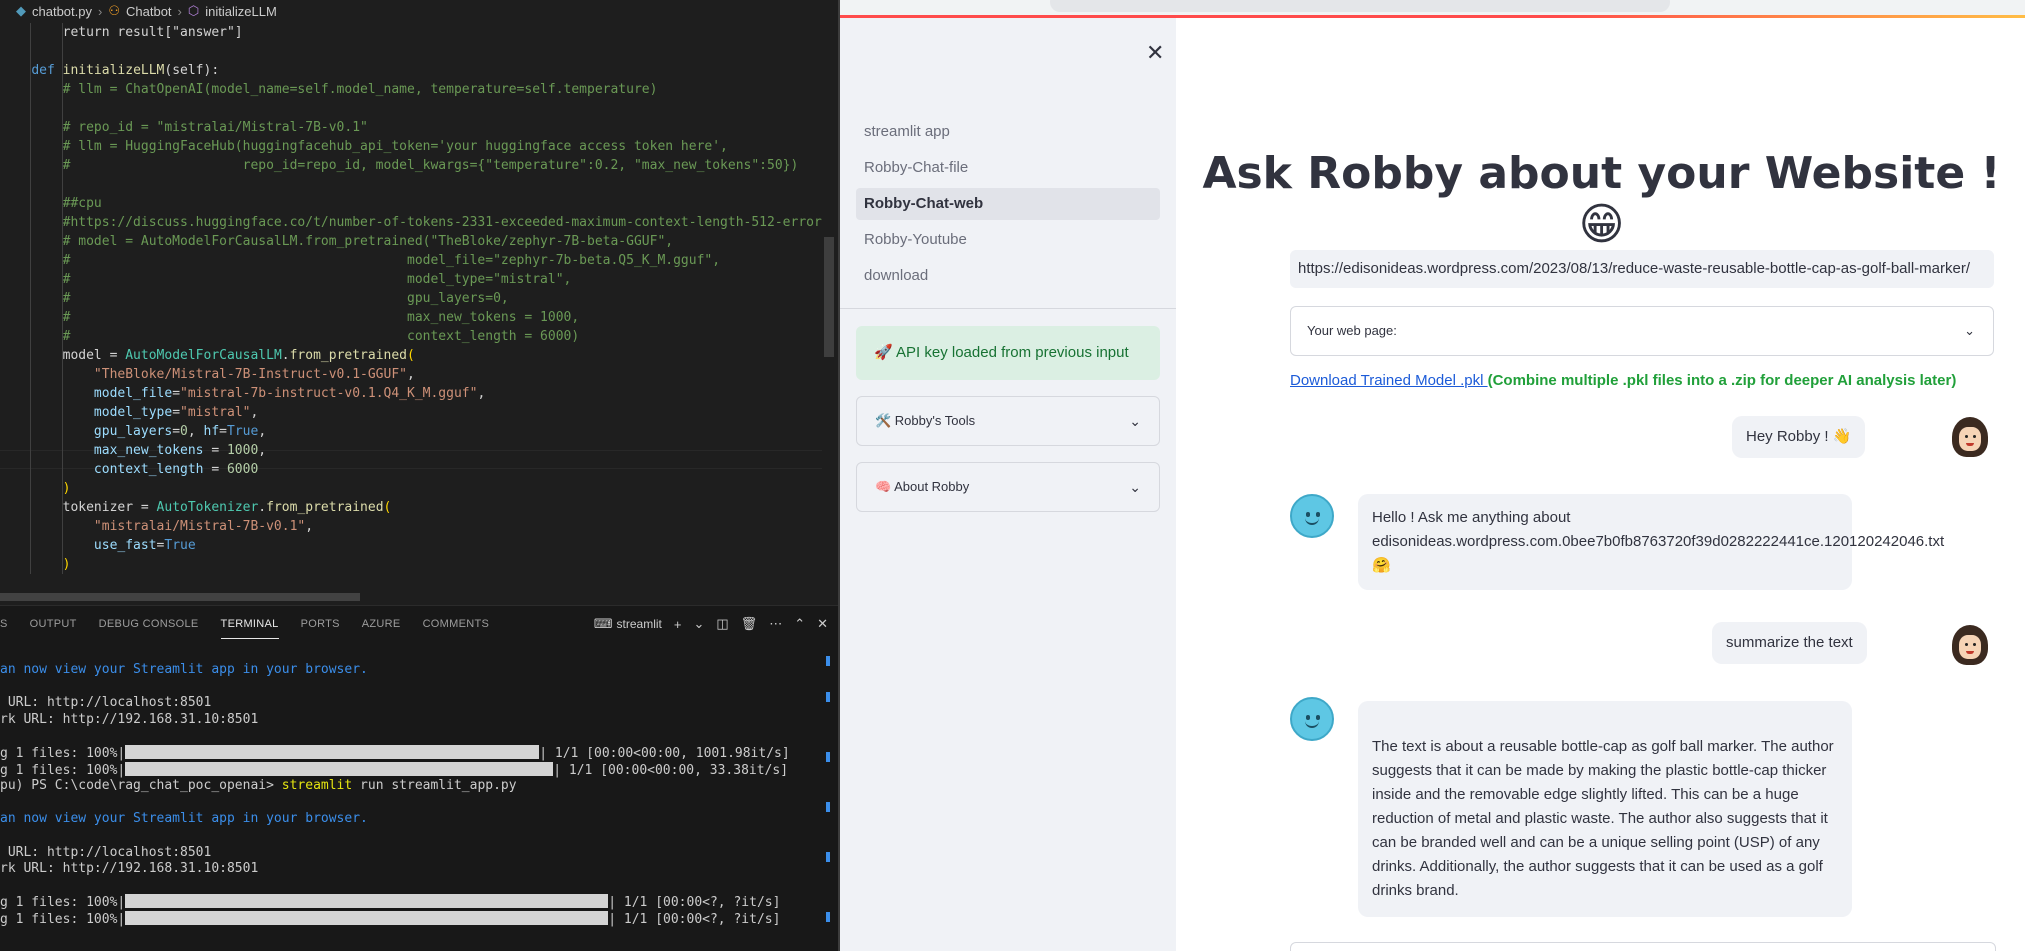  What do you see at coordinates (639, 624) in the screenshot?
I see `terminal-name: streamlit` at bounding box center [639, 624].